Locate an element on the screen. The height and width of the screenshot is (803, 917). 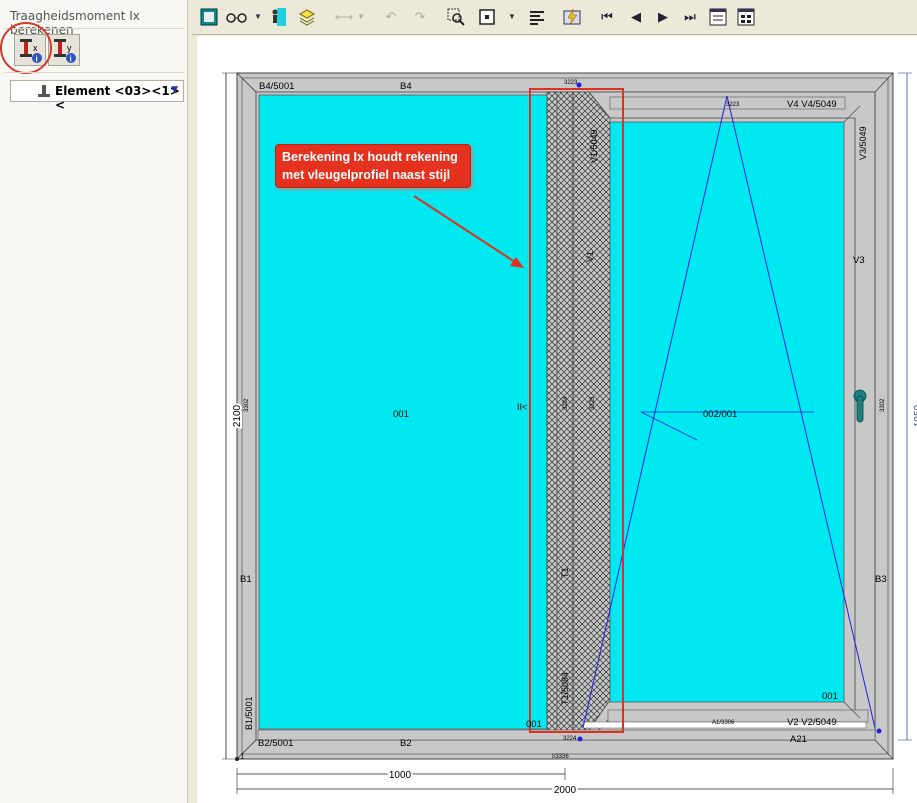
label-mid-code2: 3223 is located at coordinates (593, 403).